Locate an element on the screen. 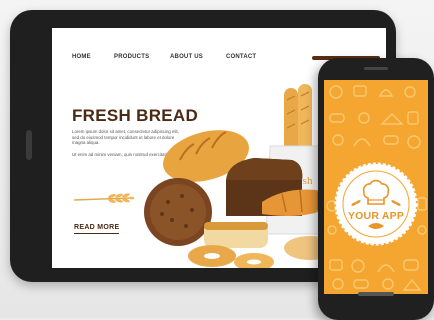 This screenshot has height=320, width=434. app-badge is located at coordinates (376, 204).